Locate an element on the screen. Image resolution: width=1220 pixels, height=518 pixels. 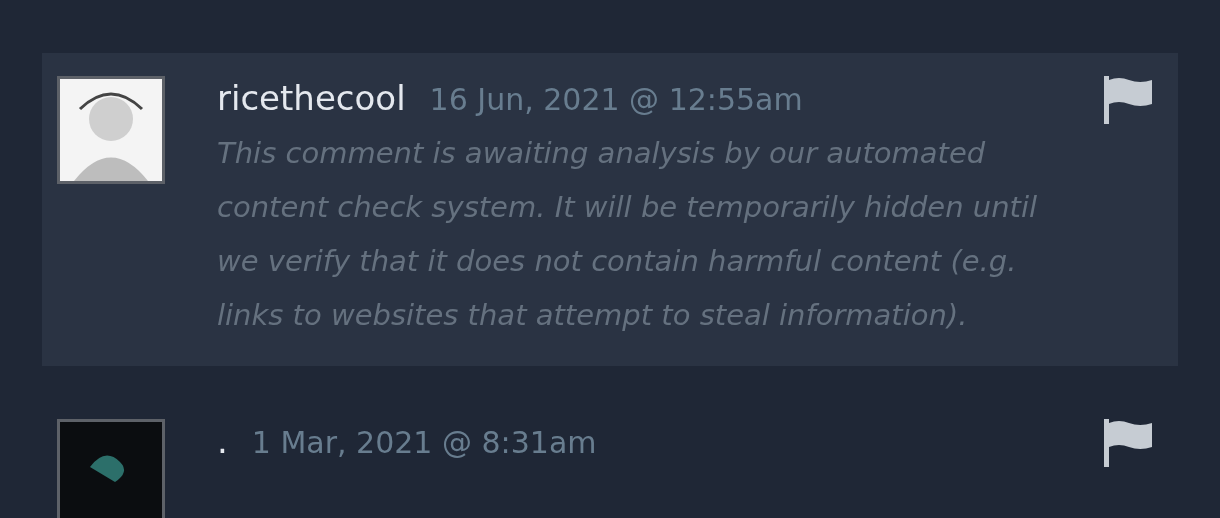
author-name: ricethecool is located at coordinates (311, 98).